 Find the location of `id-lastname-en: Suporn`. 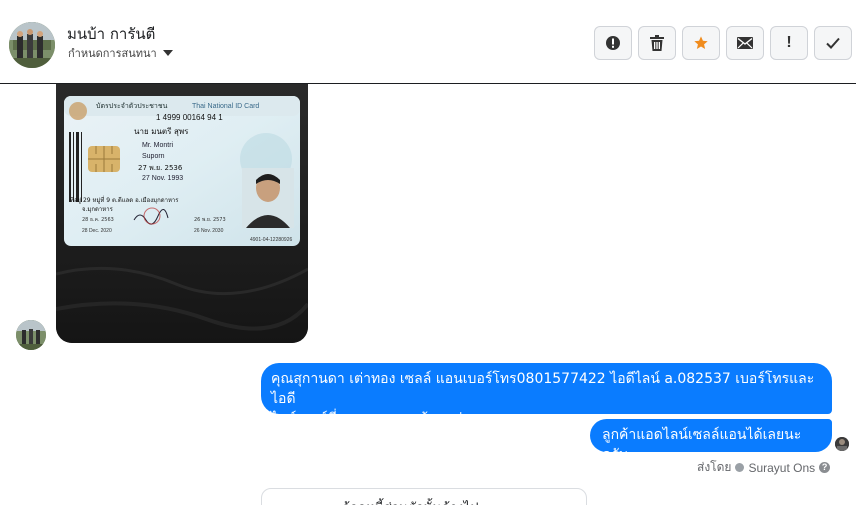

id-lastname-en: Suporn is located at coordinates (153, 156).